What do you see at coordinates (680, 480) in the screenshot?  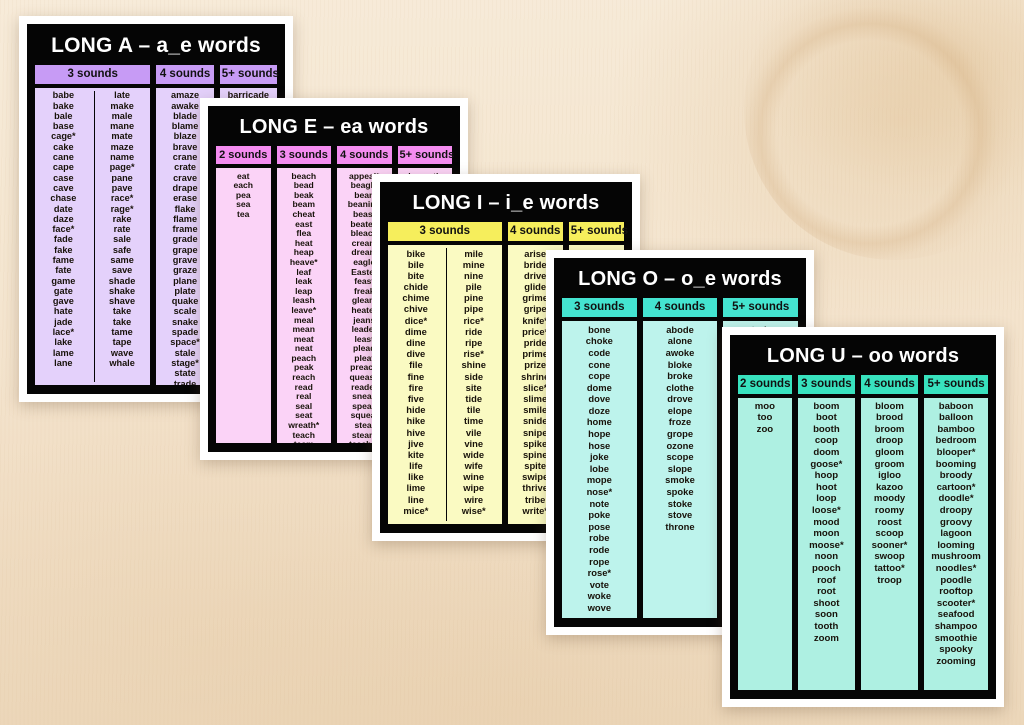 I see `word-item: smoke` at bounding box center [680, 480].